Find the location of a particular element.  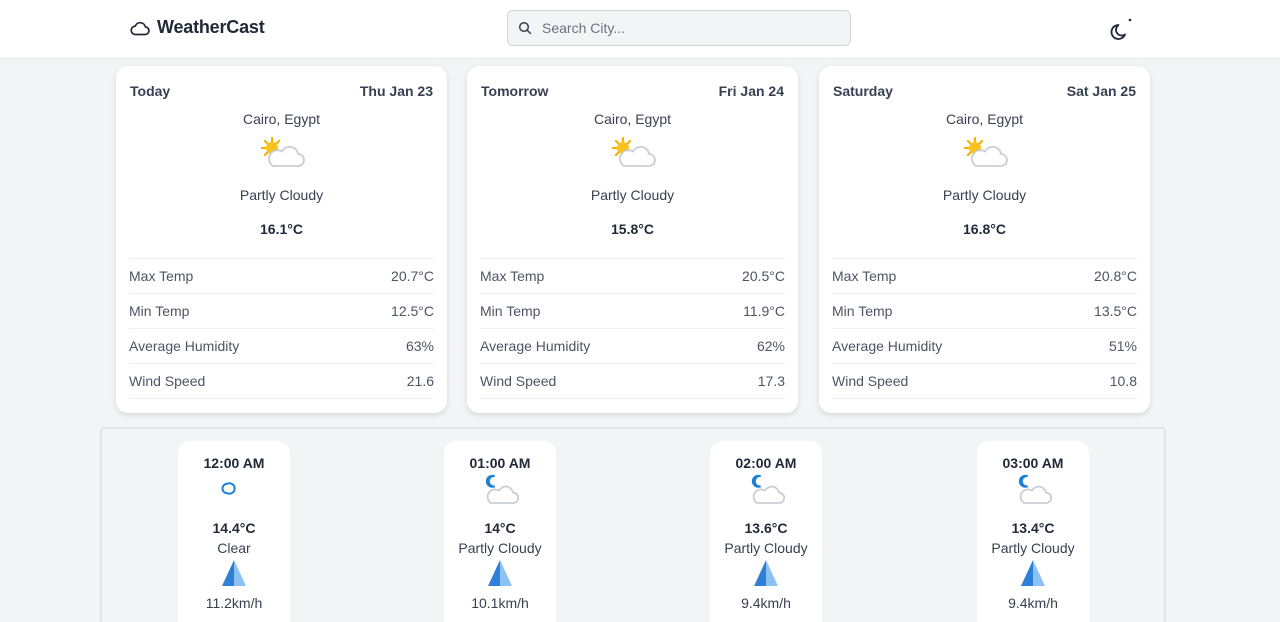

hour-card: 02:00 AM 13.6°C Partly Cloudy 9.4km/h is located at coordinates (766, 531).